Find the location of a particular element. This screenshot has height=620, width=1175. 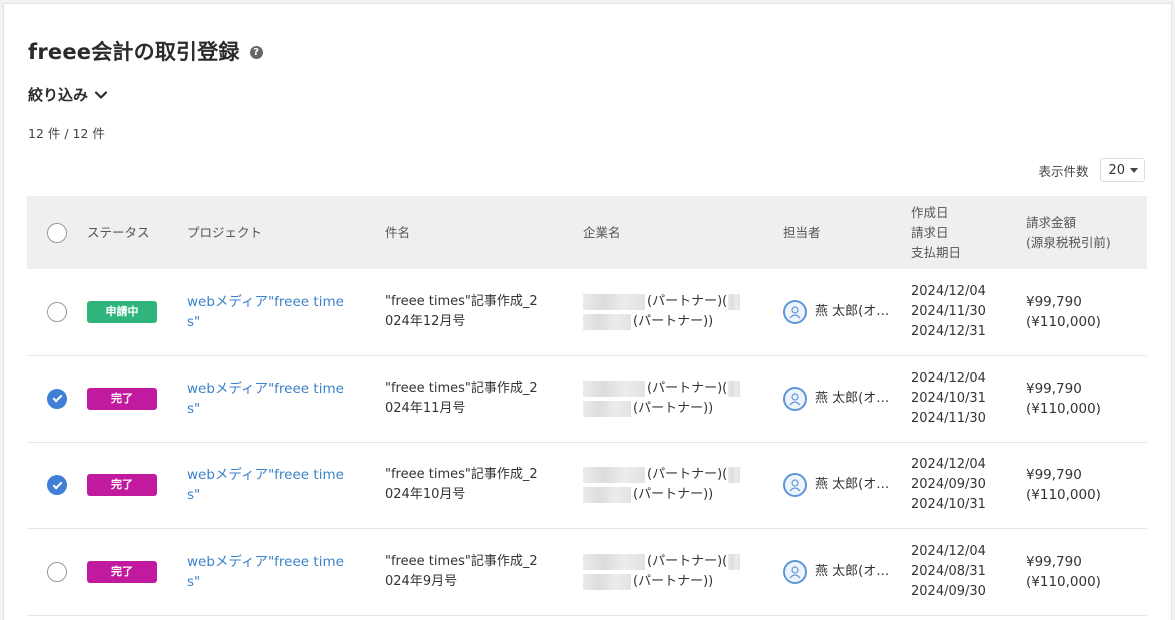

page-title: freee会計の取引登録 is located at coordinates (134, 52).